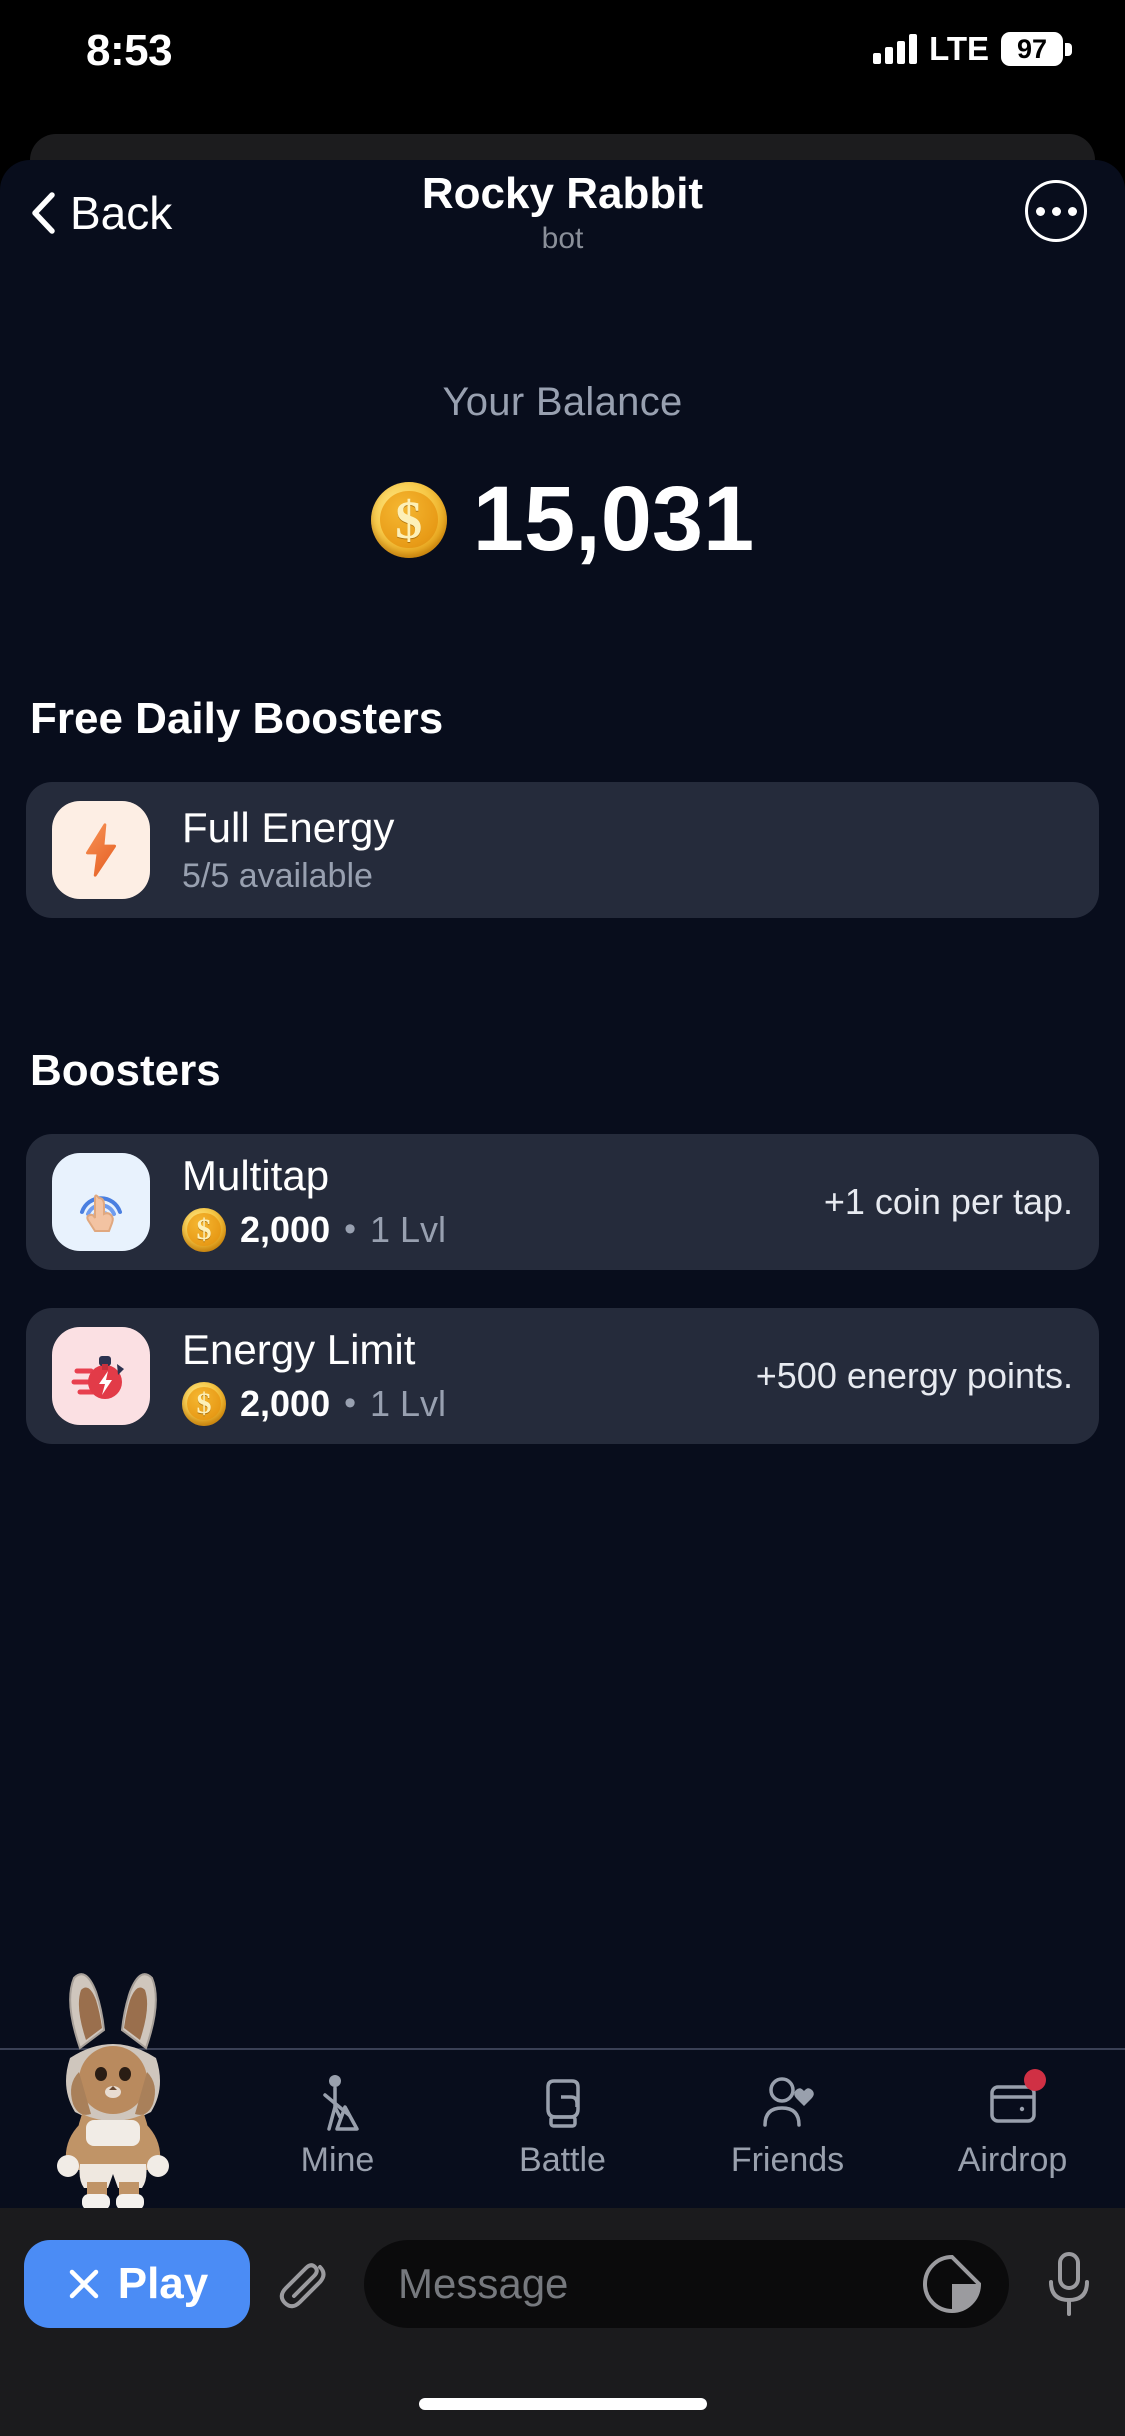  I want to click on status-bar: 8:53 LTE 97, so click(562, 47).